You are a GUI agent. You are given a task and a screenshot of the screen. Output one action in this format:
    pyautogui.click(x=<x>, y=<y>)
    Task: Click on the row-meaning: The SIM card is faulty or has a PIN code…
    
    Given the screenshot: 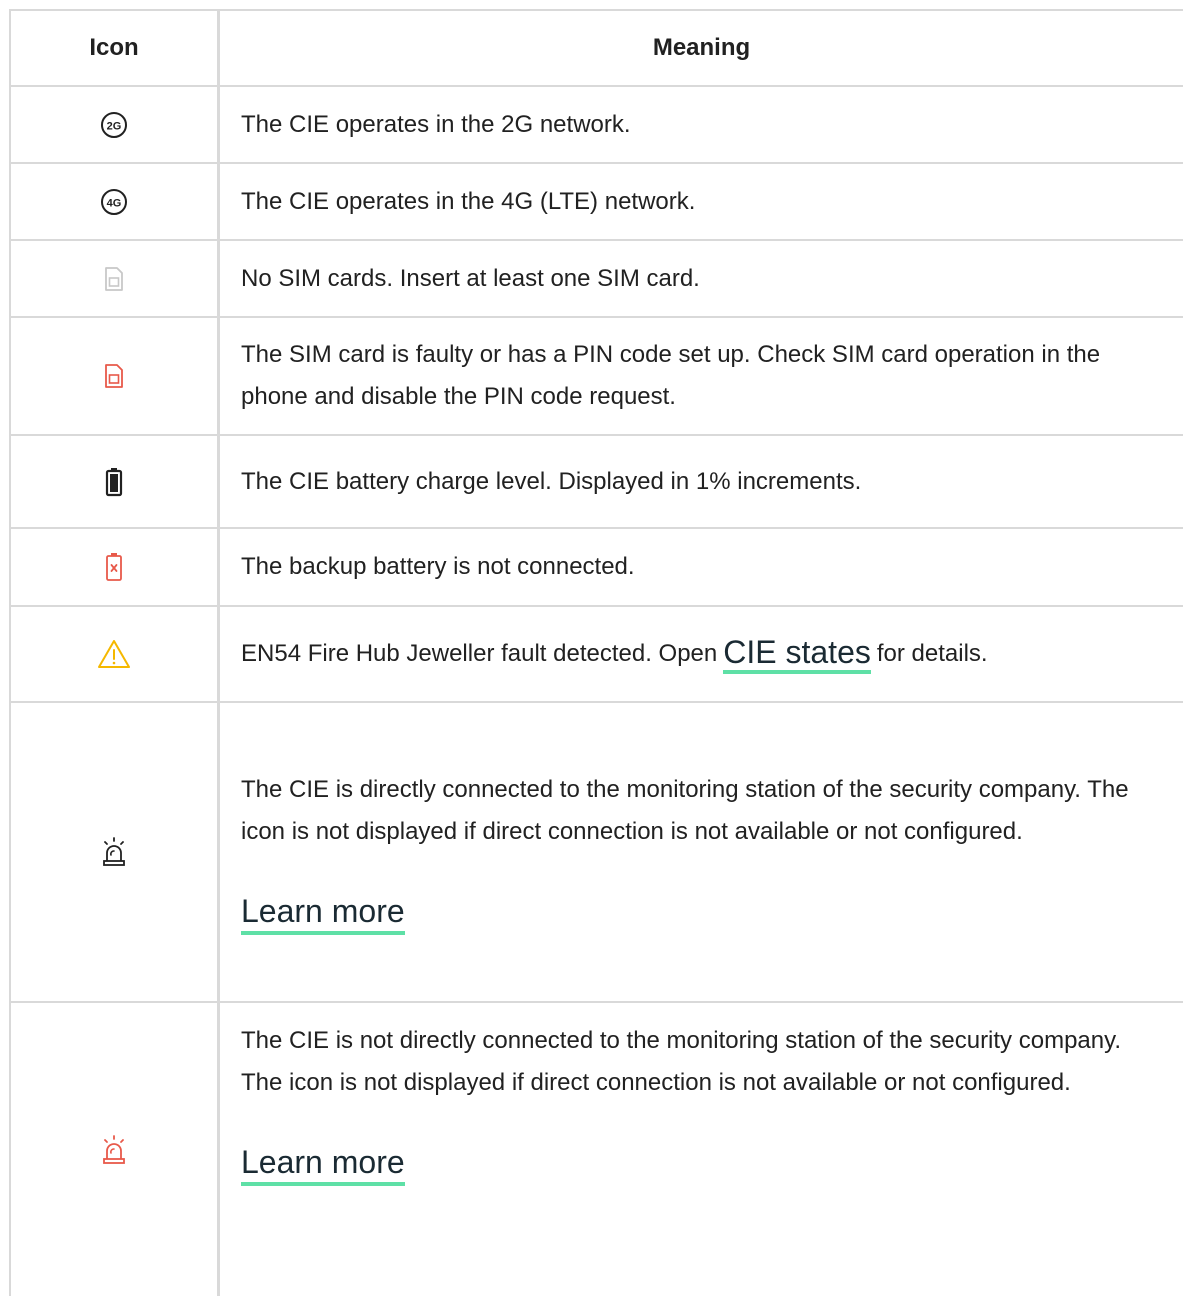 What is the action you would take?
    pyautogui.click(x=671, y=375)
    